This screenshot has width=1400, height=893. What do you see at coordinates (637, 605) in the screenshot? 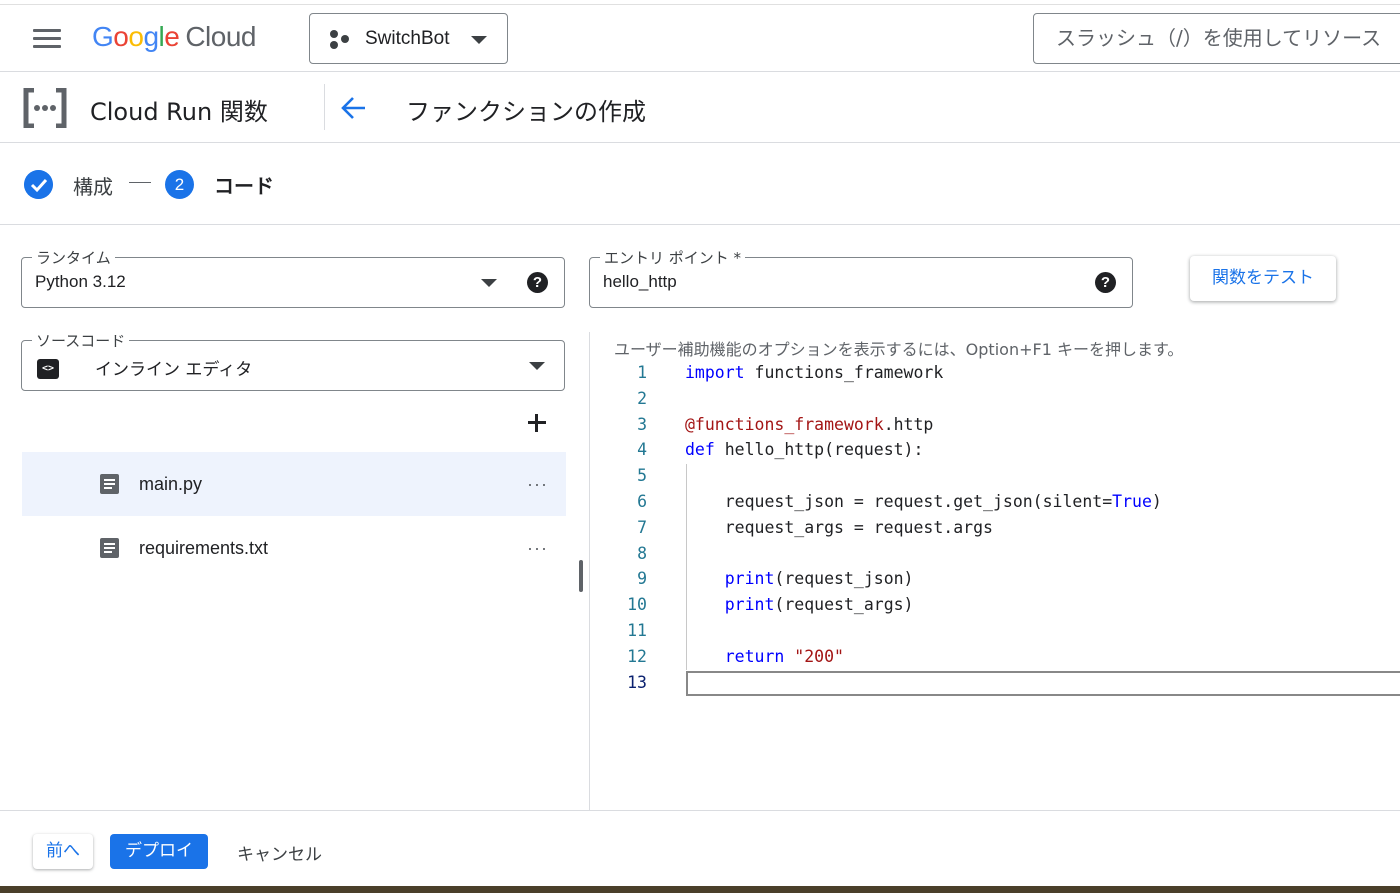
I see `line-number: 10` at bounding box center [637, 605].